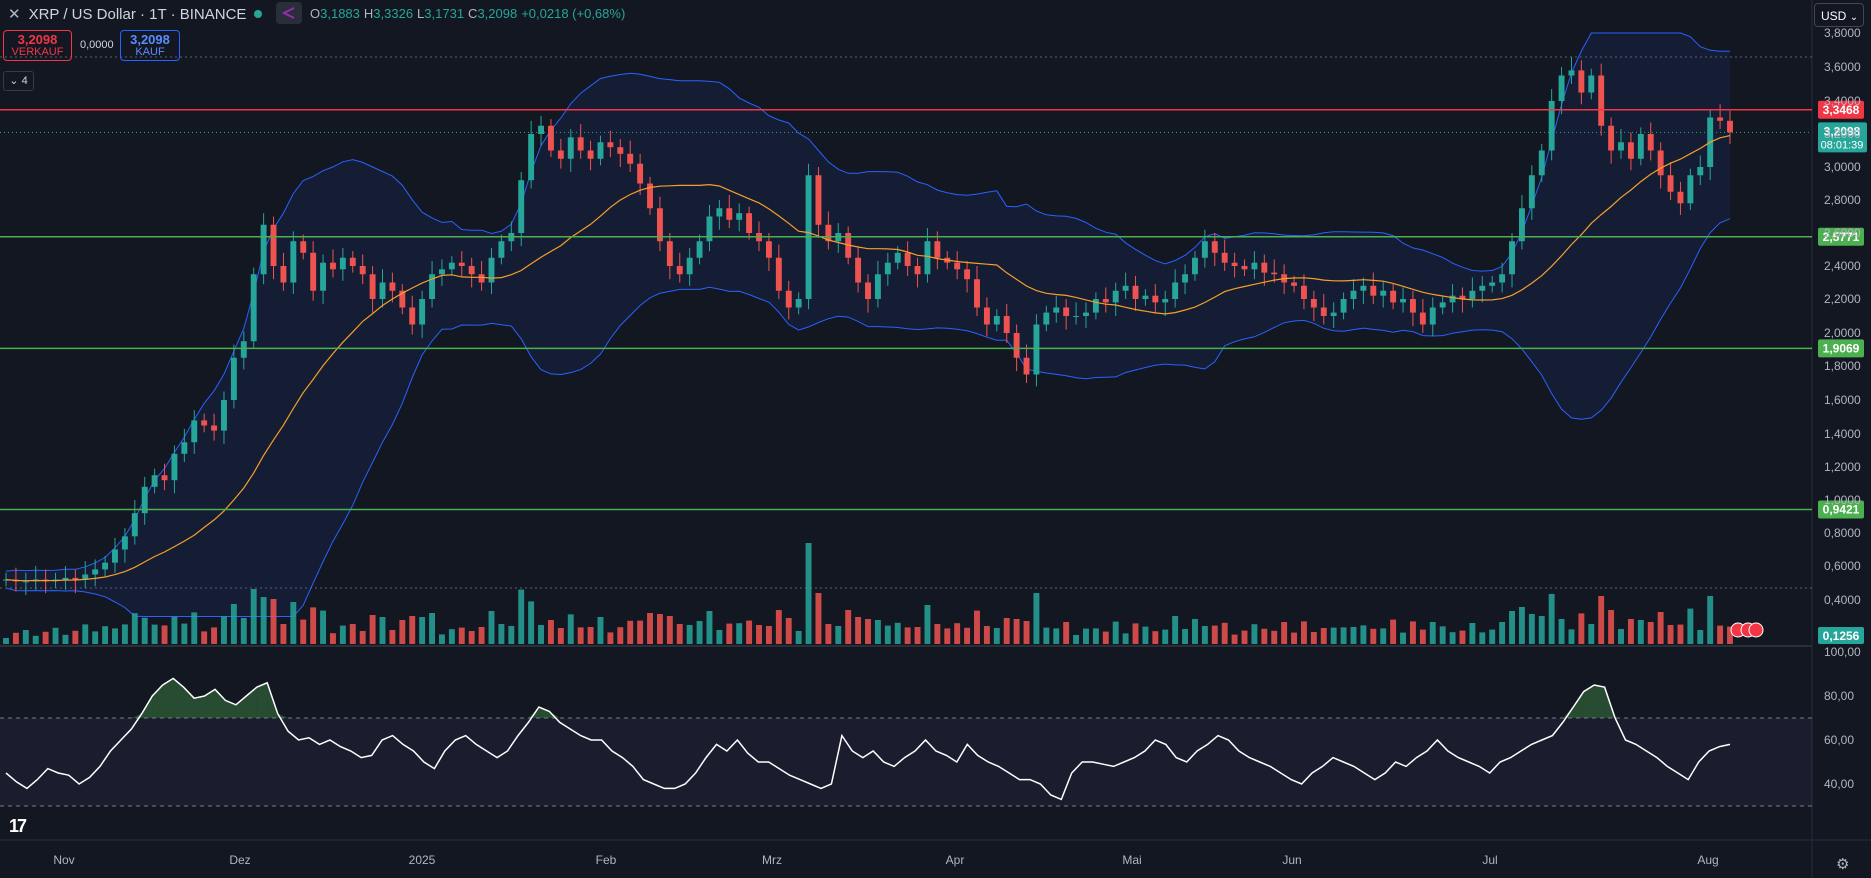  What do you see at coordinates (1842, 500) in the screenshot?
I see `price-tick-label: 1,0000` at bounding box center [1842, 500].